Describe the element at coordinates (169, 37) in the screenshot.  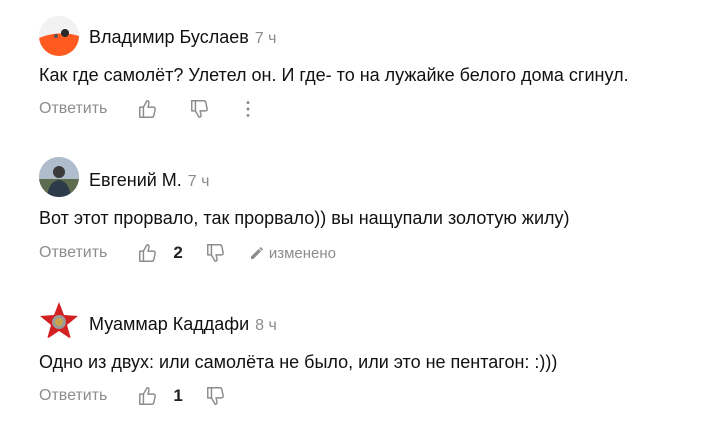
I see `author-name: Владимир Буслаев` at that location.